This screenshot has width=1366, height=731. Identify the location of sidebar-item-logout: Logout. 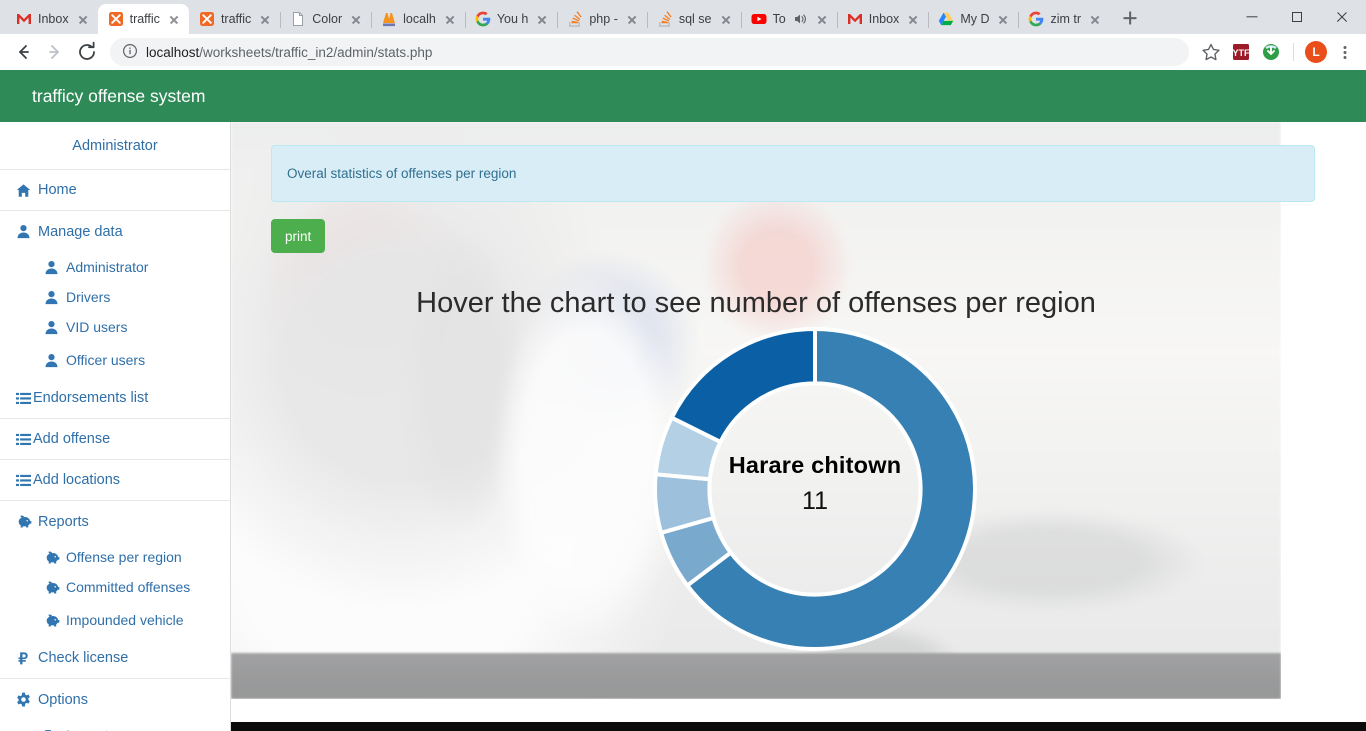
(115, 725).